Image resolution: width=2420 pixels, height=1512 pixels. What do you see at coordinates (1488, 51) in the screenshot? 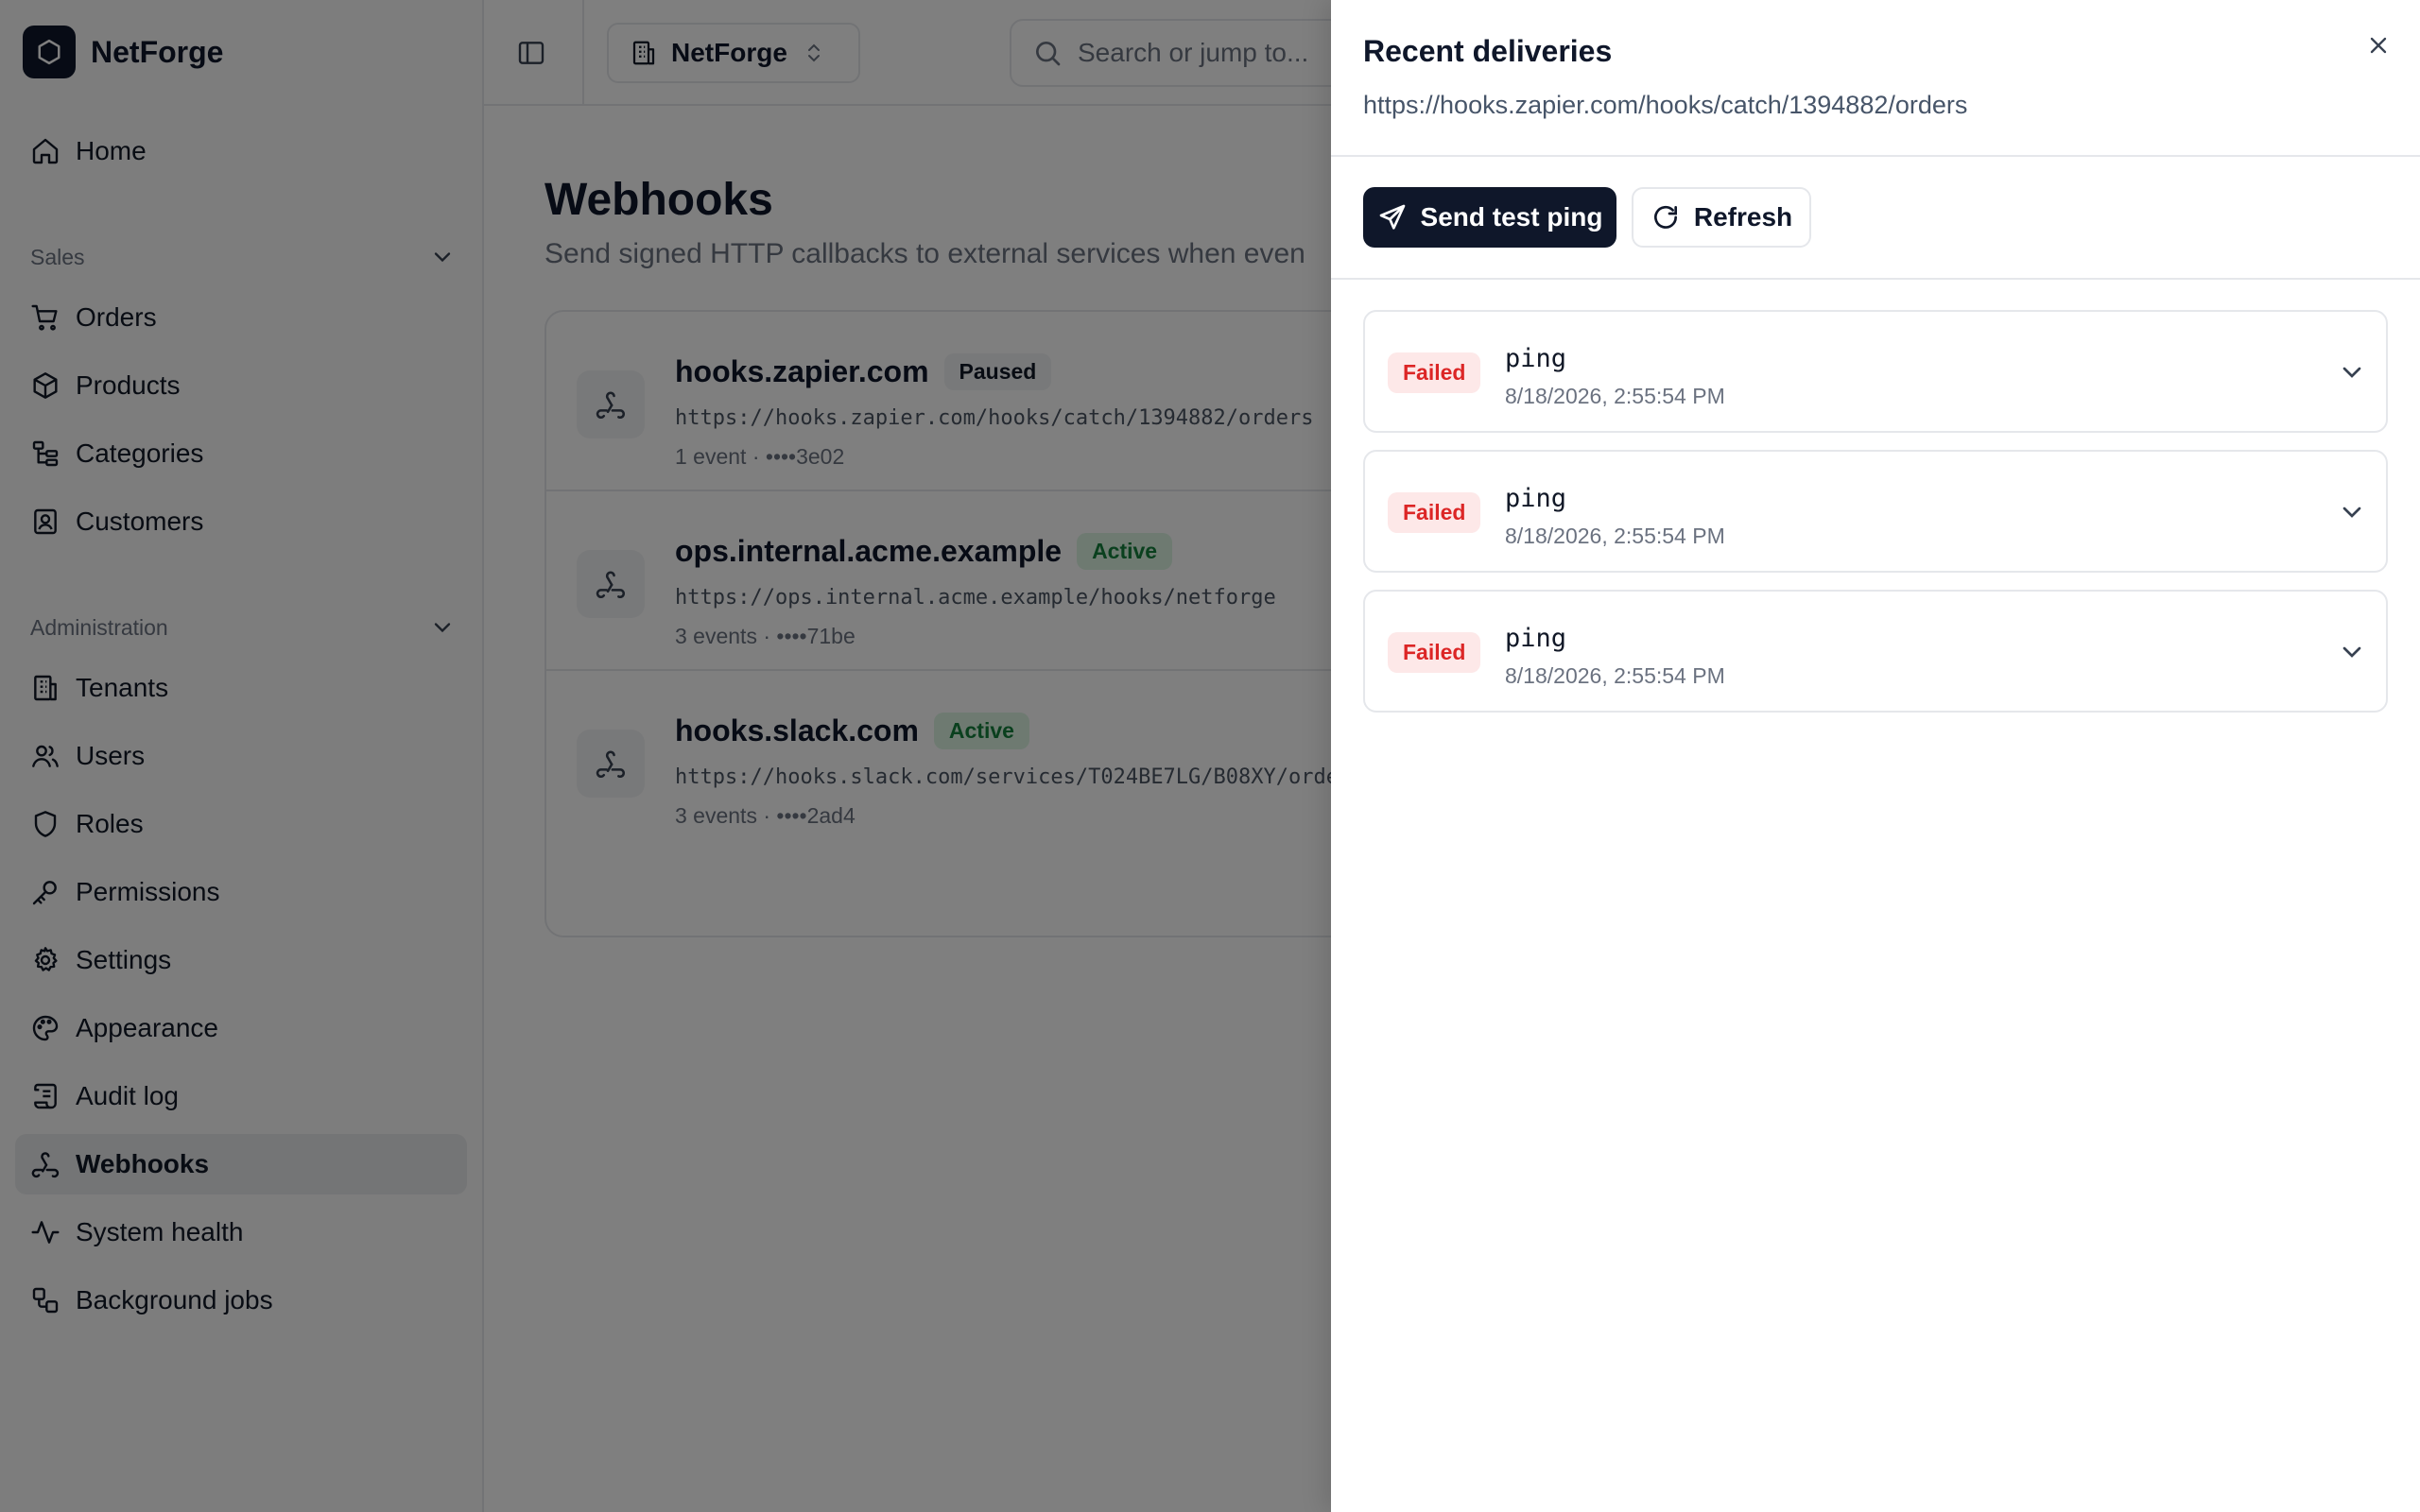
I see `drawer-title: Recent deliveries` at bounding box center [1488, 51].